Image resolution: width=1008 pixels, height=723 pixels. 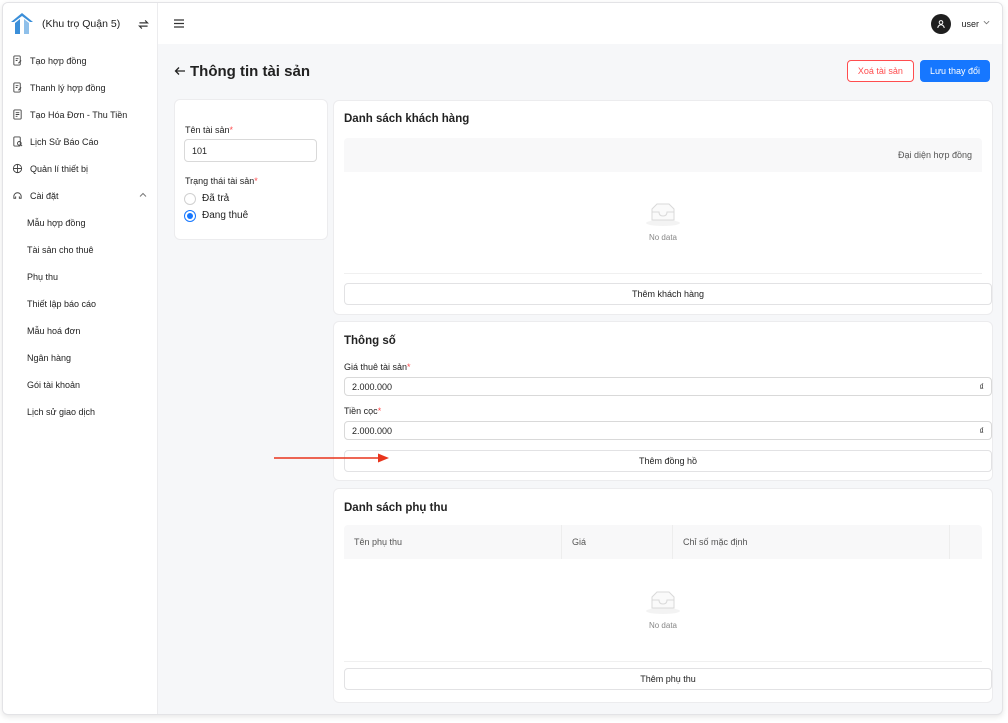 What do you see at coordinates (668, 461) in the screenshot?
I see `add-meter-button: Thêm đồng hồ` at bounding box center [668, 461].